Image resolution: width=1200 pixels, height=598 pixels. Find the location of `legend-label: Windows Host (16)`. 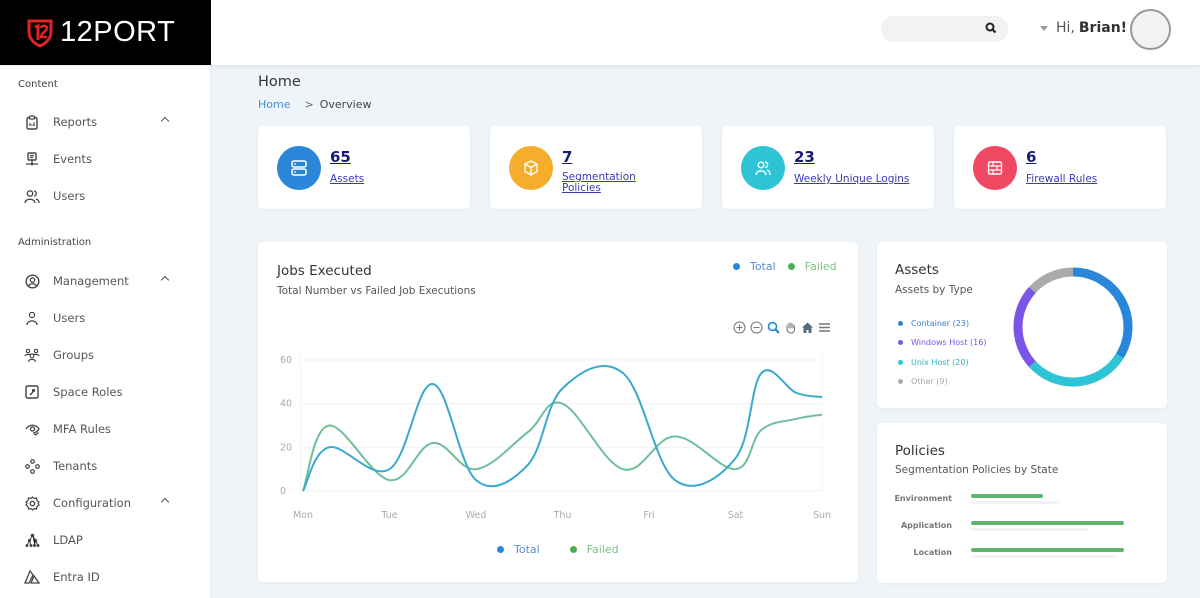

legend-label: Windows Host (16) is located at coordinates (949, 342).